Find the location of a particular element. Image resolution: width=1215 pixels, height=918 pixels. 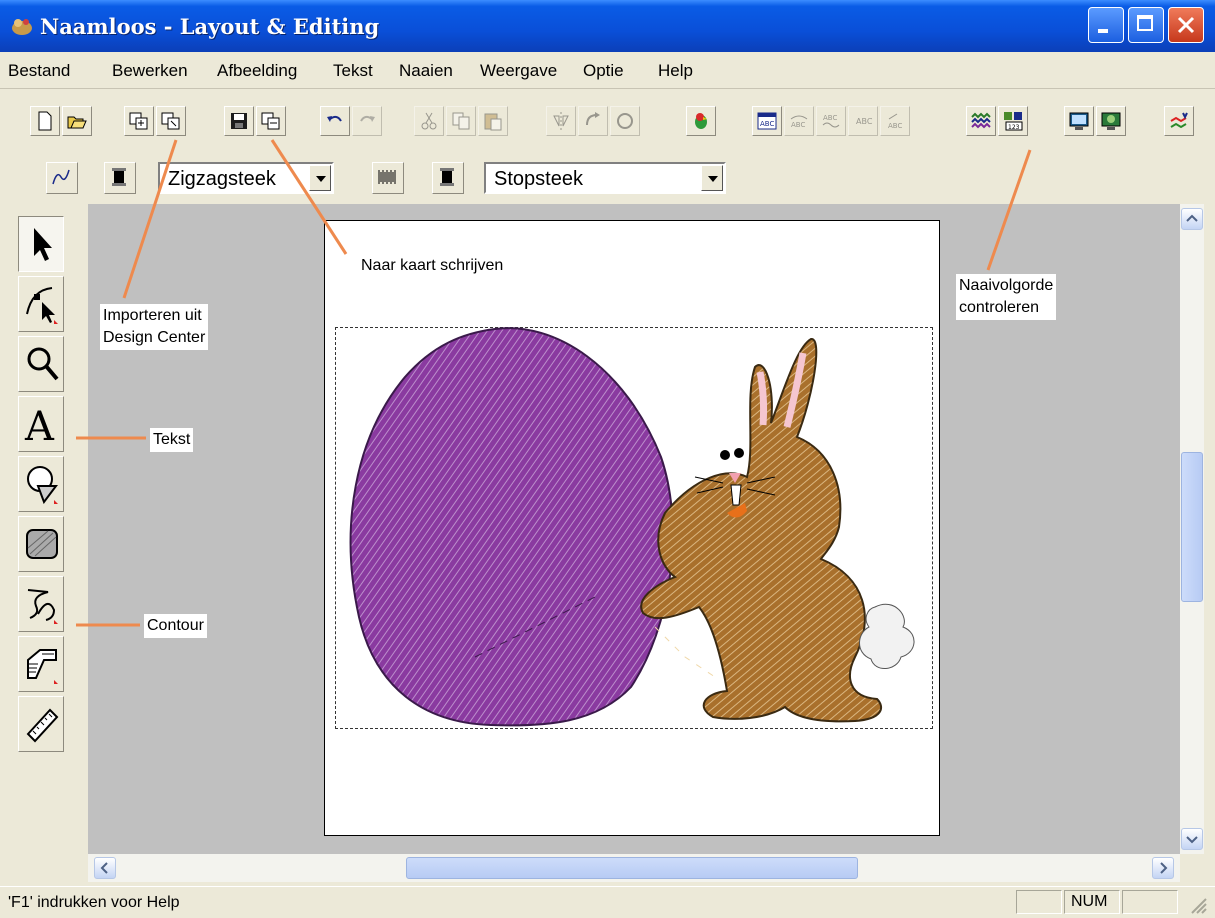

import-button is located at coordinates (171, 121).